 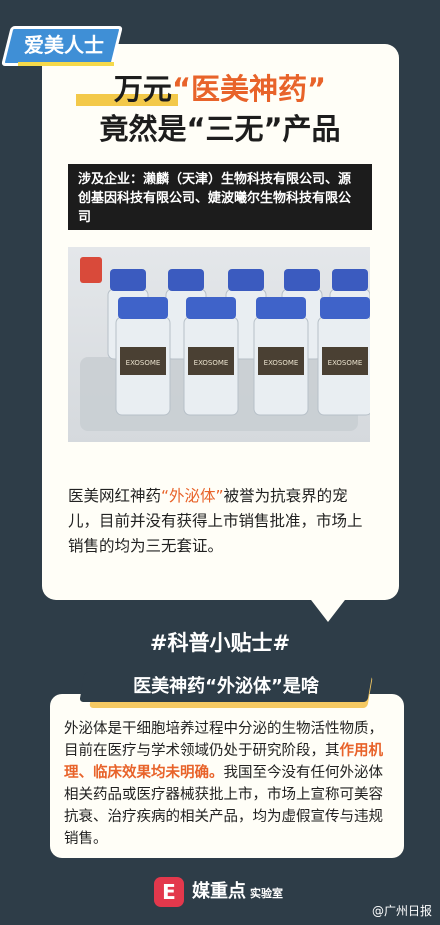 What do you see at coordinates (249, 89) in the screenshot?
I see `headline-quoted: “医美神药”` at bounding box center [249, 89].